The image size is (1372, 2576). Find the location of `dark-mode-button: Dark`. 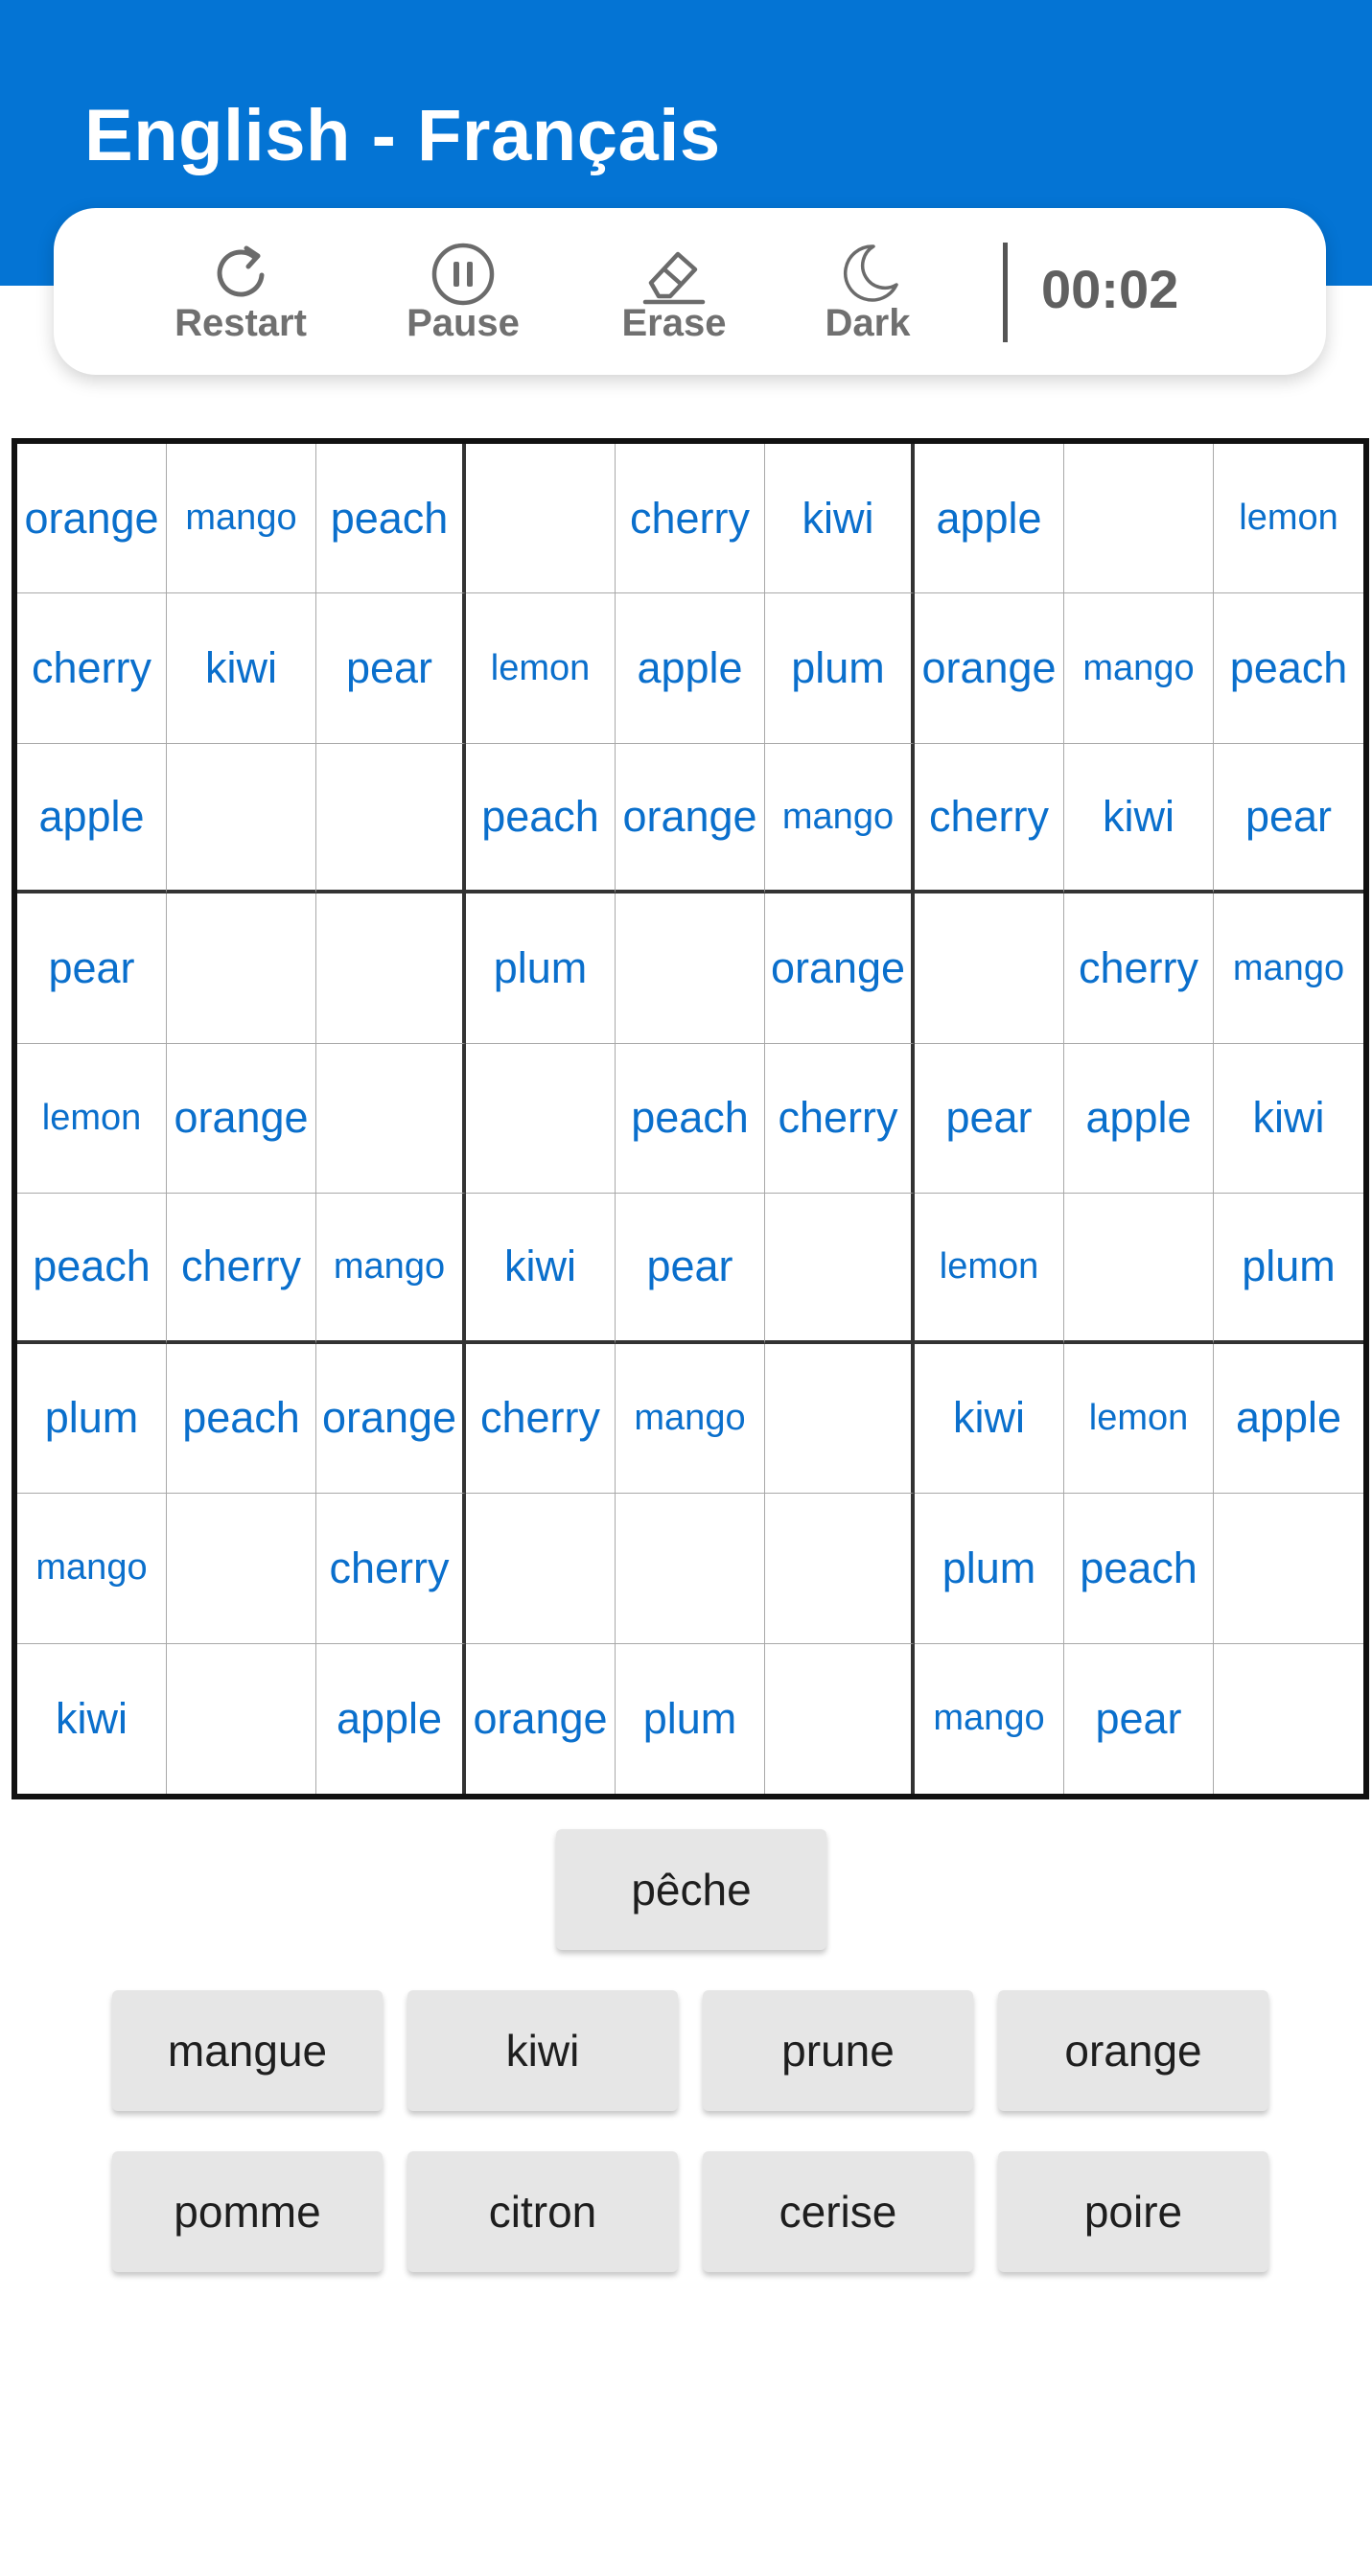

dark-mode-button: Dark is located at coordinates (867, 293).